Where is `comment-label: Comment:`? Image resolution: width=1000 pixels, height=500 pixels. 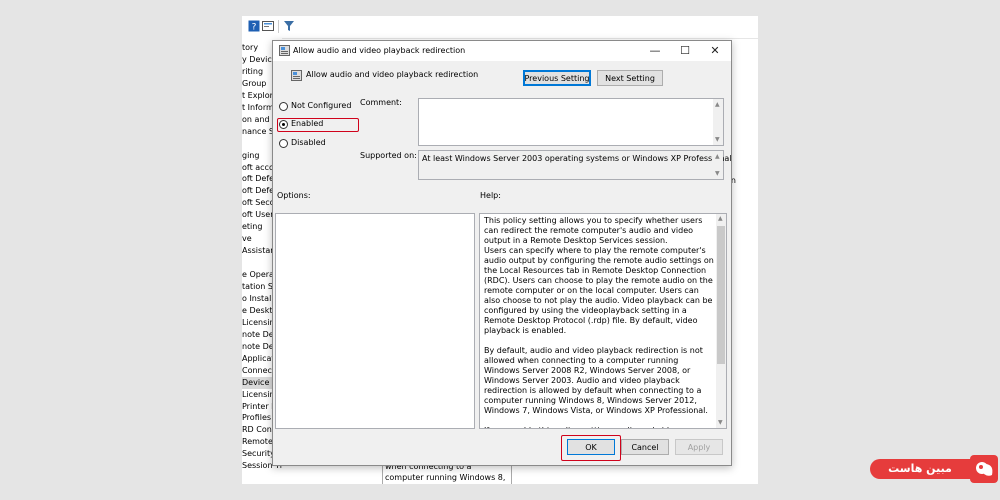
comment-label: Comment: is located at coordinates (381, 102).